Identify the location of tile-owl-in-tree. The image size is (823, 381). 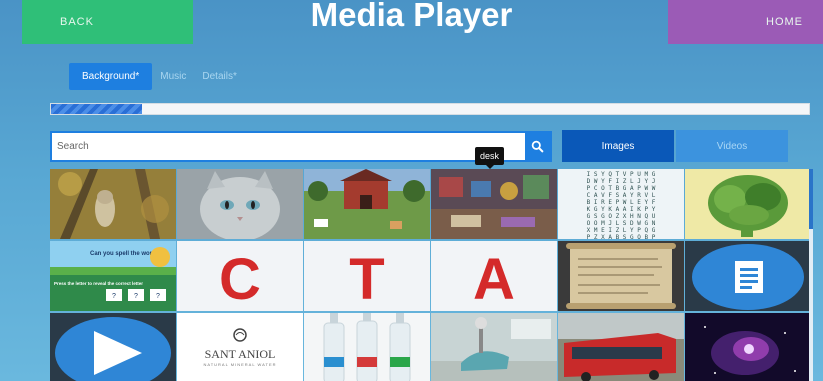
(113, 204).